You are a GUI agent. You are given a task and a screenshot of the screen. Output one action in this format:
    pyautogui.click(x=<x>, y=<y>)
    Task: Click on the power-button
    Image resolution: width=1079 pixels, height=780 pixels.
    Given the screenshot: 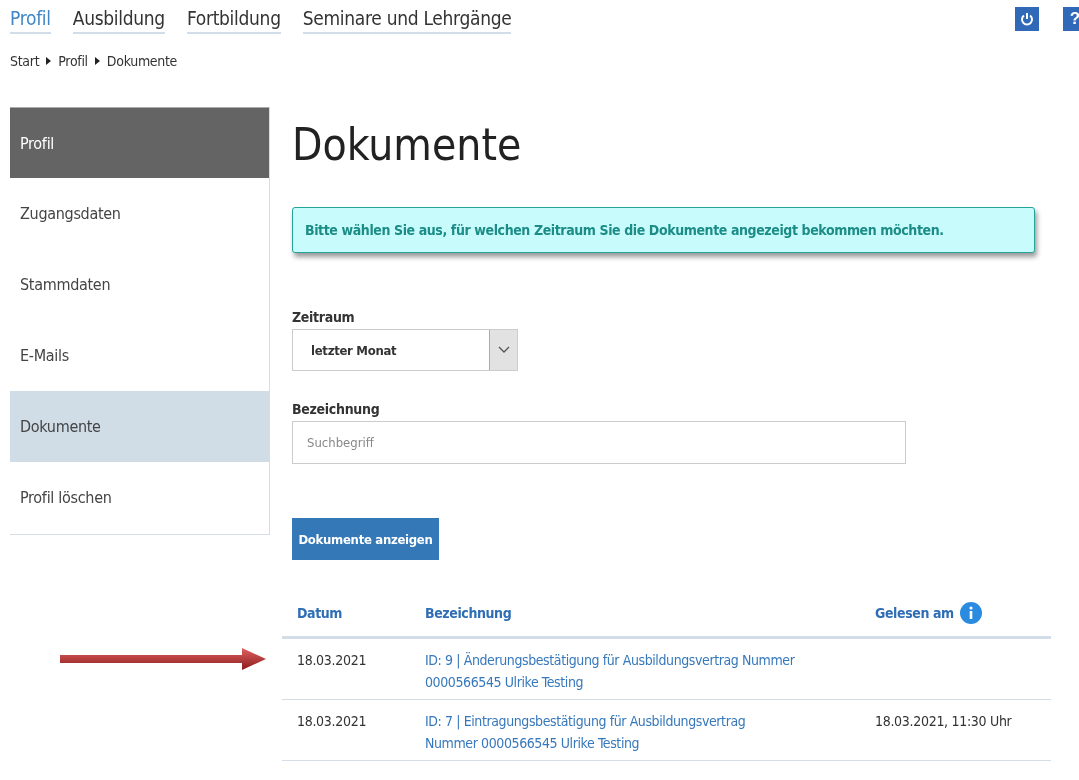 What is the action you would take?
    pyautogui.click(x=1027, y=19)
    